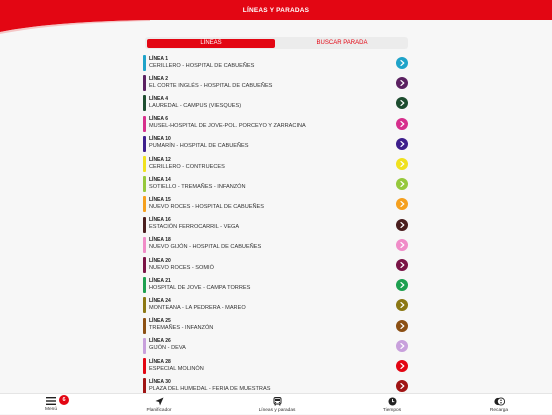  What do you see at coordinates (160, 280) in the screenshot?
I see `line-number: LÍNEA 21` at bounding box center [160, 280].